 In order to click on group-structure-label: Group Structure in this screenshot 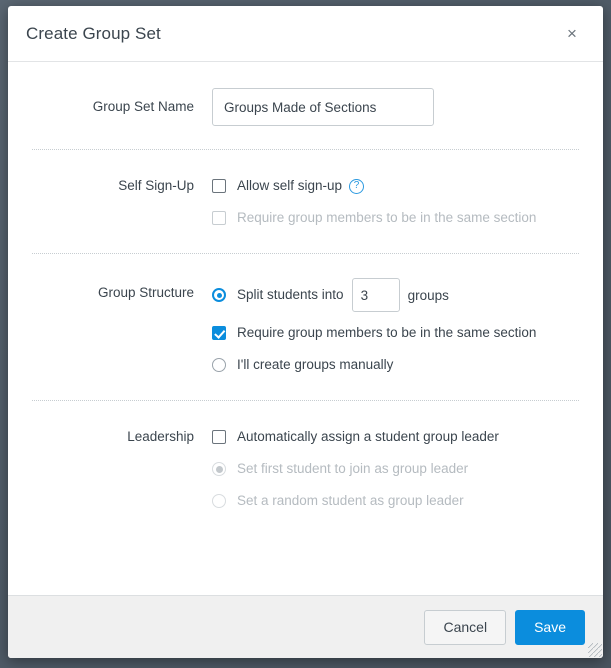, I will do `click(145, 292)`.